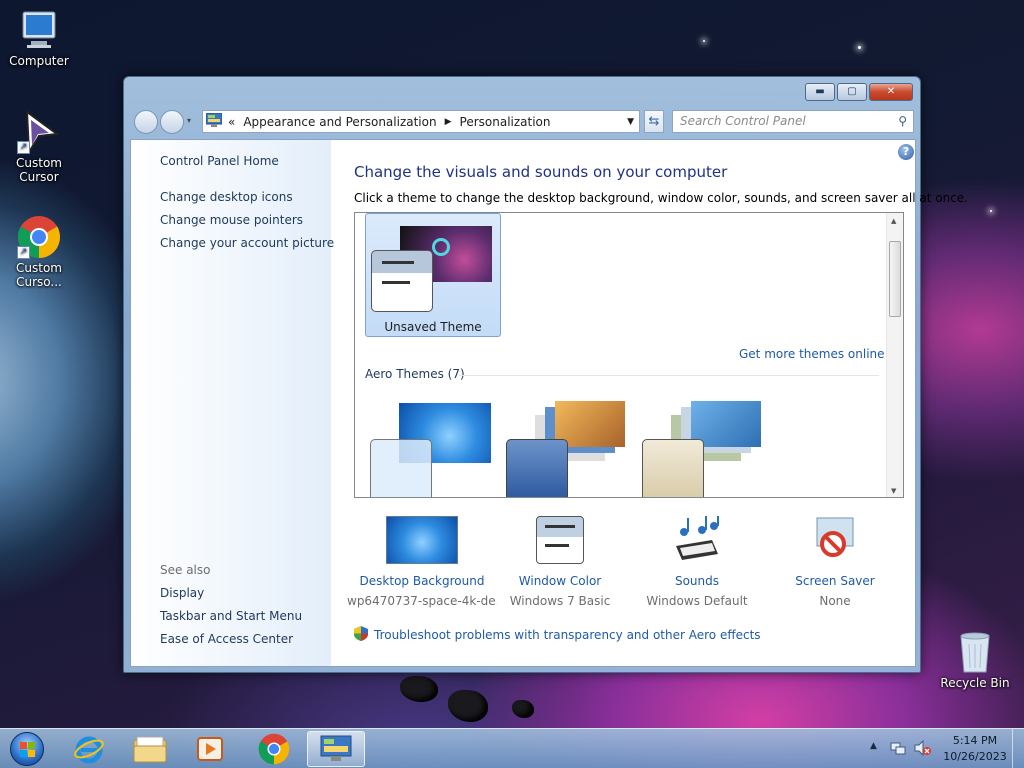  What do you see at coordinates (505, 122) in the screenshot?
I see `breadcrumb-personalization: Personalization` at bounding box center [505, 122].